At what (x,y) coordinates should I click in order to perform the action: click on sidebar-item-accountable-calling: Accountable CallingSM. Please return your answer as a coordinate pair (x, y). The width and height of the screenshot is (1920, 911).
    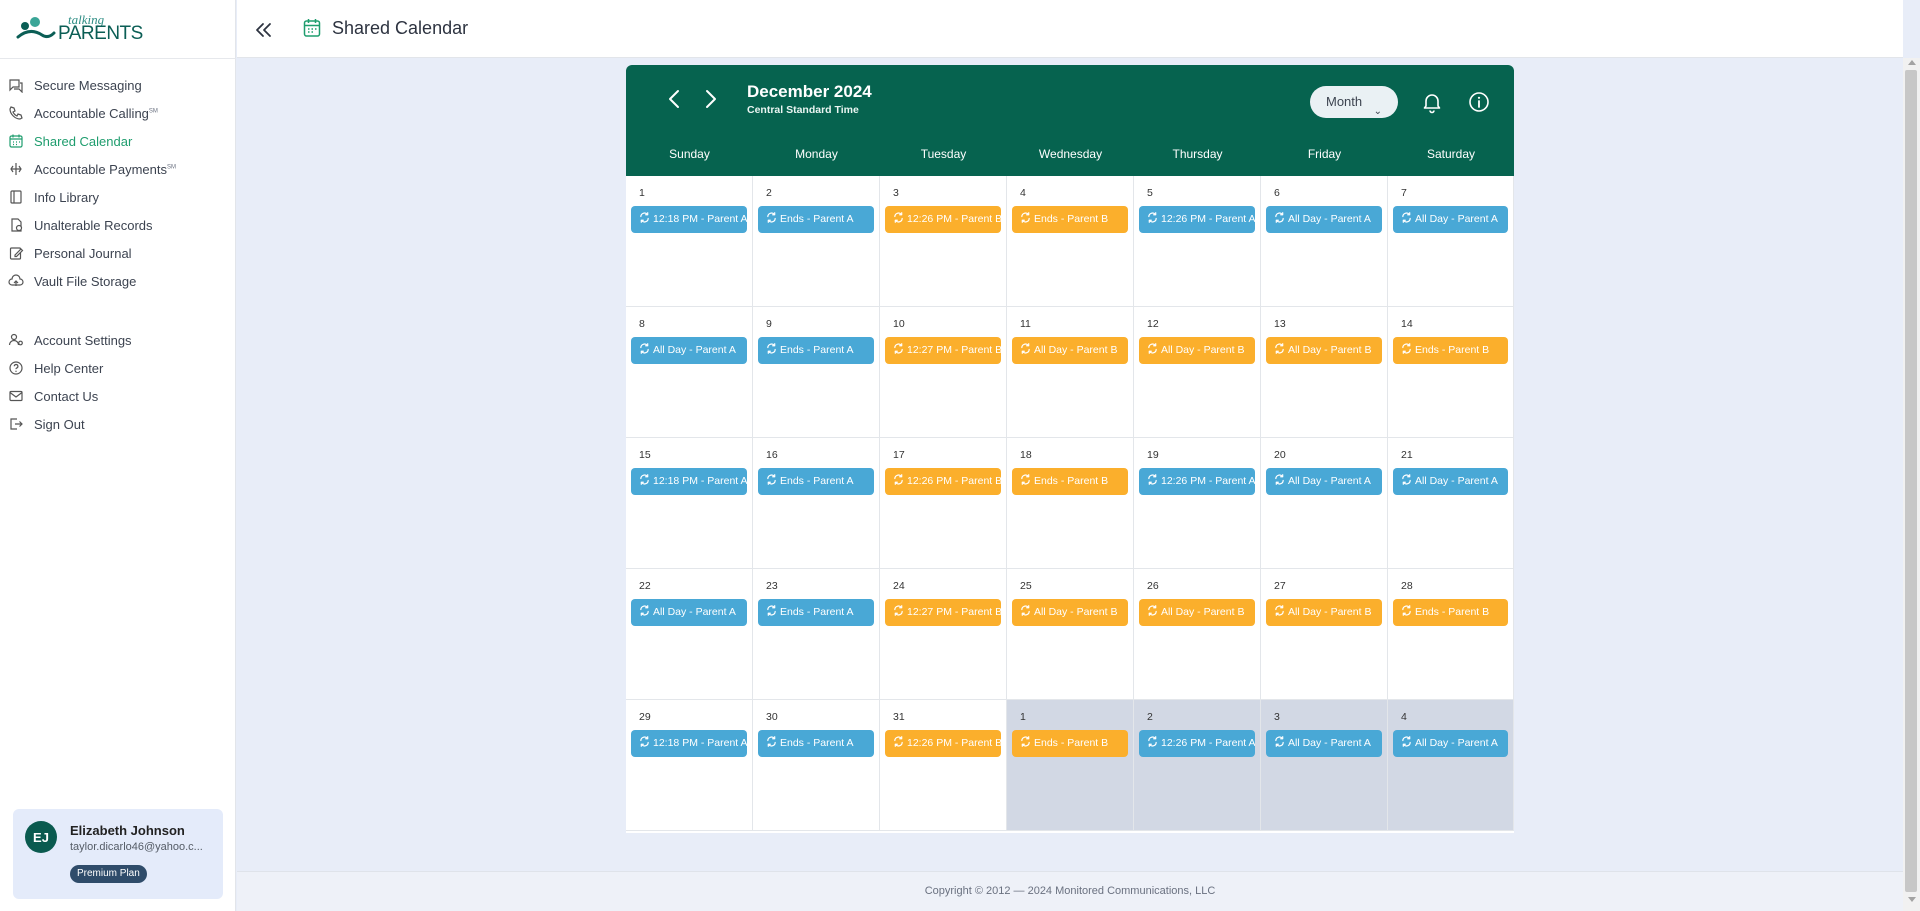
    Looking at the image, I should click on (118, 113).